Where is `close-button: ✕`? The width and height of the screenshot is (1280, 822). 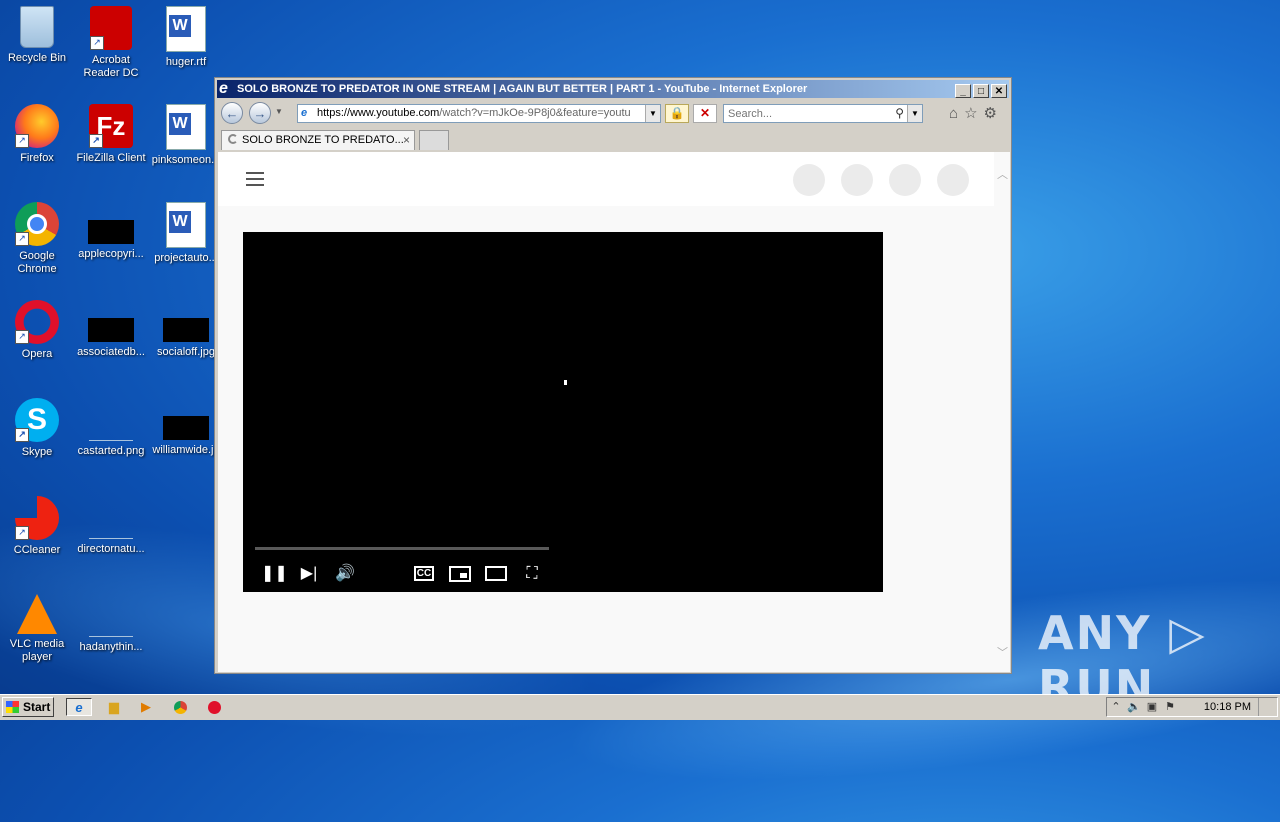 close-button: ✕ is located at coordinates (999, 91).